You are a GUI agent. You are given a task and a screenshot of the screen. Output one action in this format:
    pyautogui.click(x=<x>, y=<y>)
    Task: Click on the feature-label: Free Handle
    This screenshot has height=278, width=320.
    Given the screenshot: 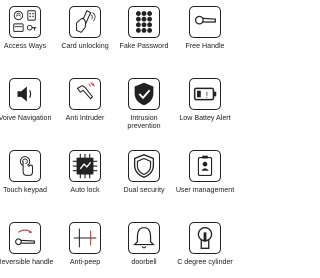 What is the action you would take?
    pyautogui.click(x=205, y=46)
    